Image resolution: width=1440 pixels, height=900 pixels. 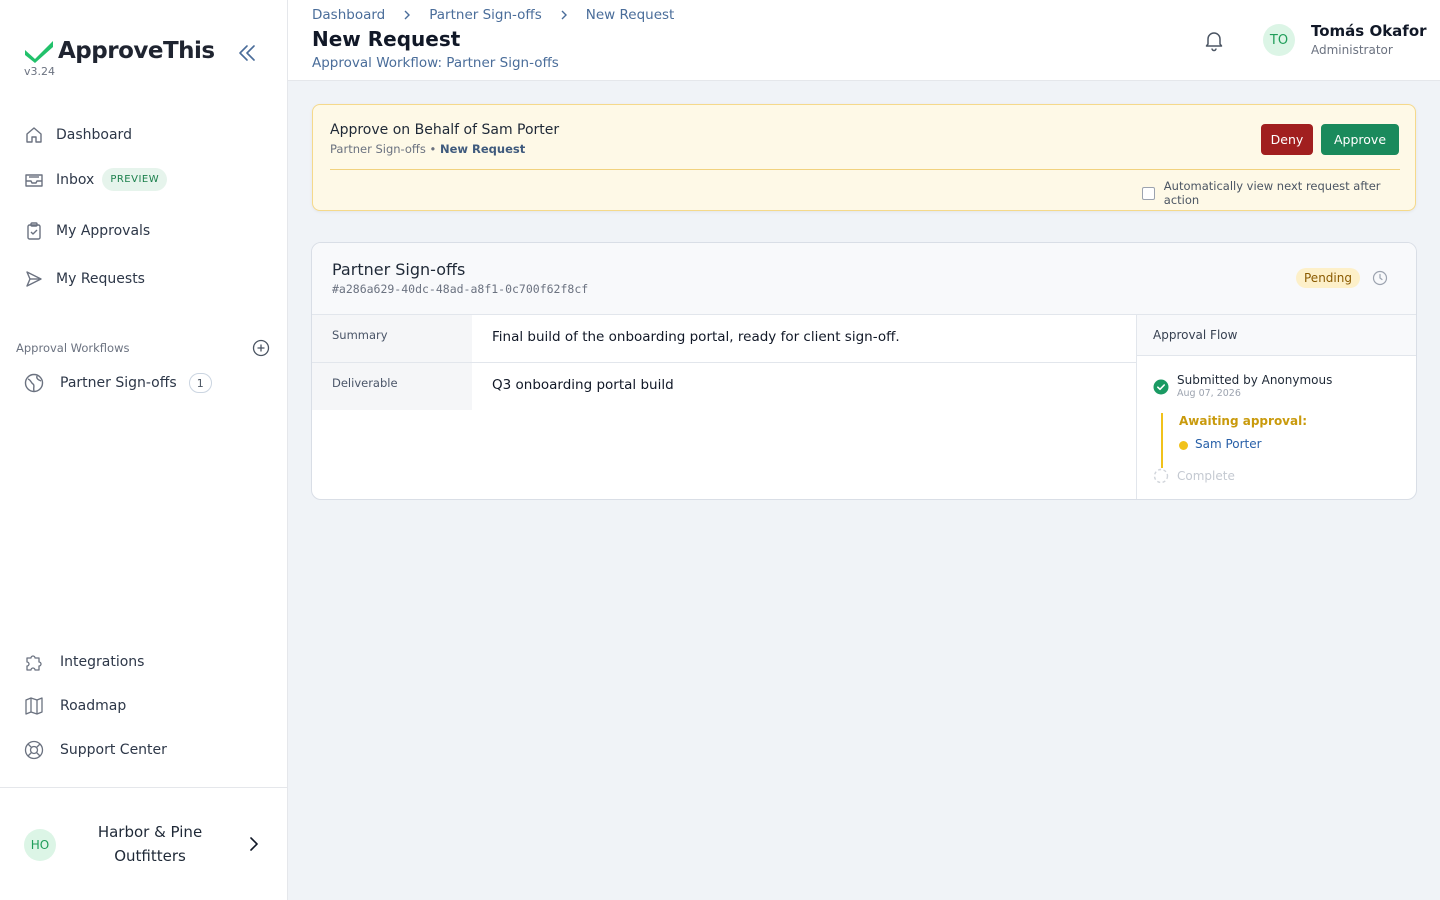 I want to click on sidebar-item-label: Partner Sign-offs, so click(x=118, y=383).